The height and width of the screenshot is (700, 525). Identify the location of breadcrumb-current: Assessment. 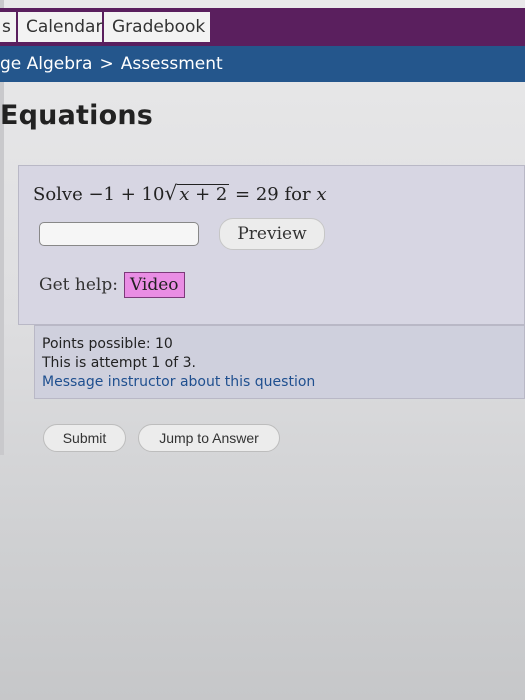
(171, 64).